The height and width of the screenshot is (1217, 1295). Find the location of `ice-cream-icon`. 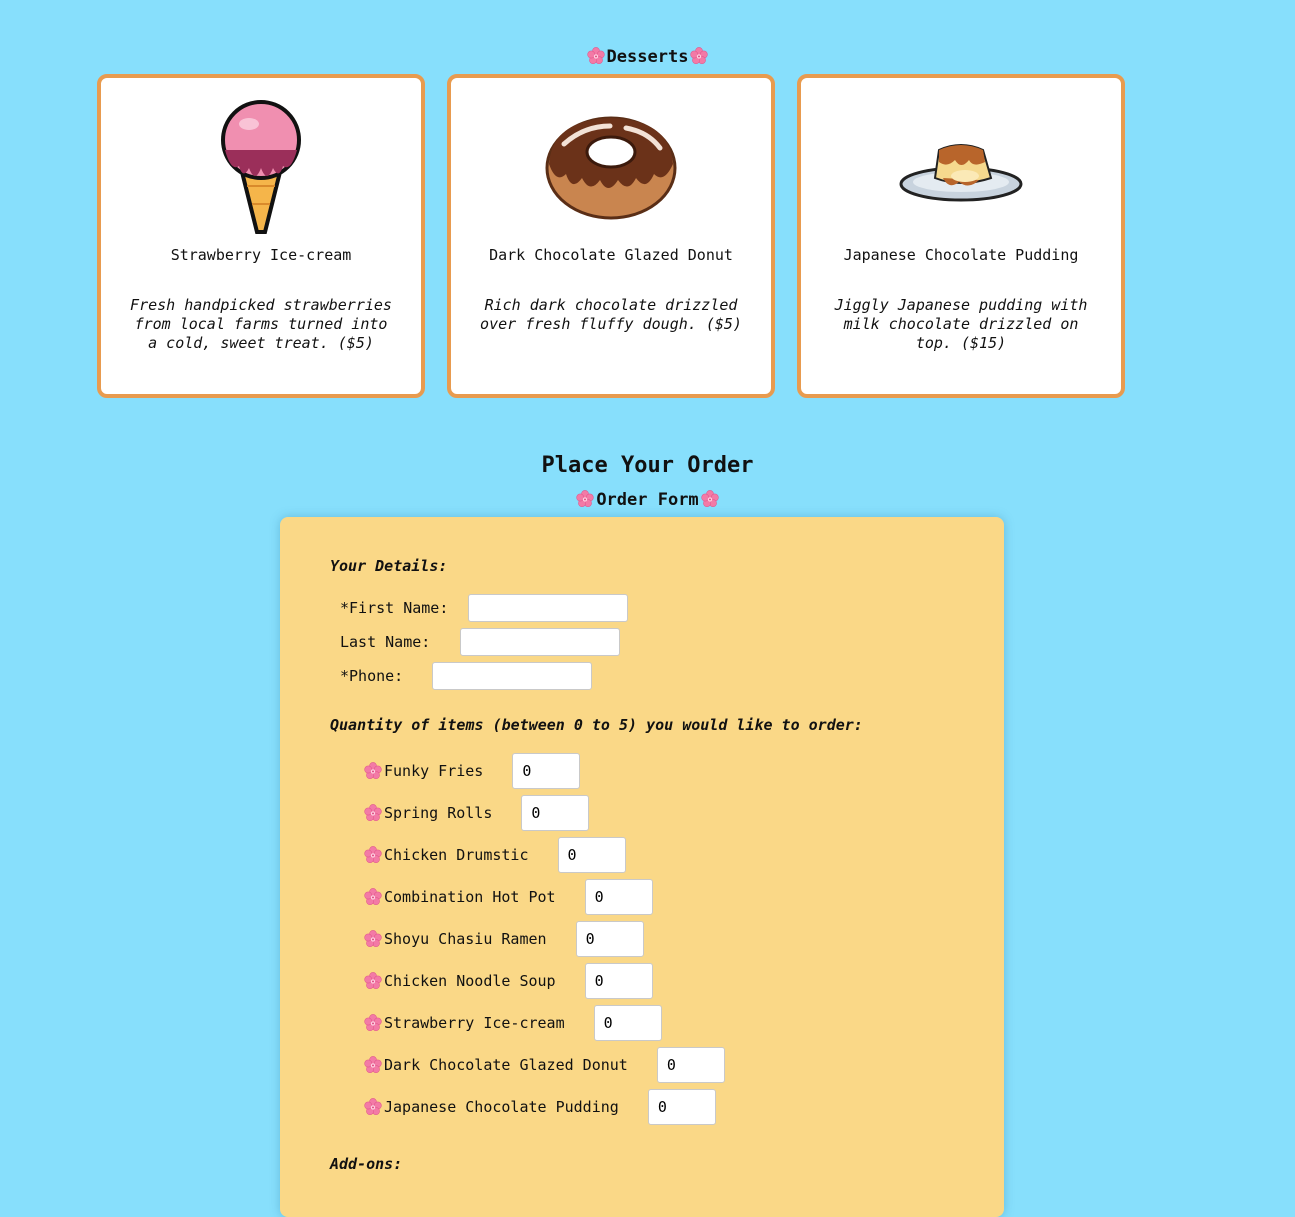

ice-cream-icon is located at coordinates (261, 167).